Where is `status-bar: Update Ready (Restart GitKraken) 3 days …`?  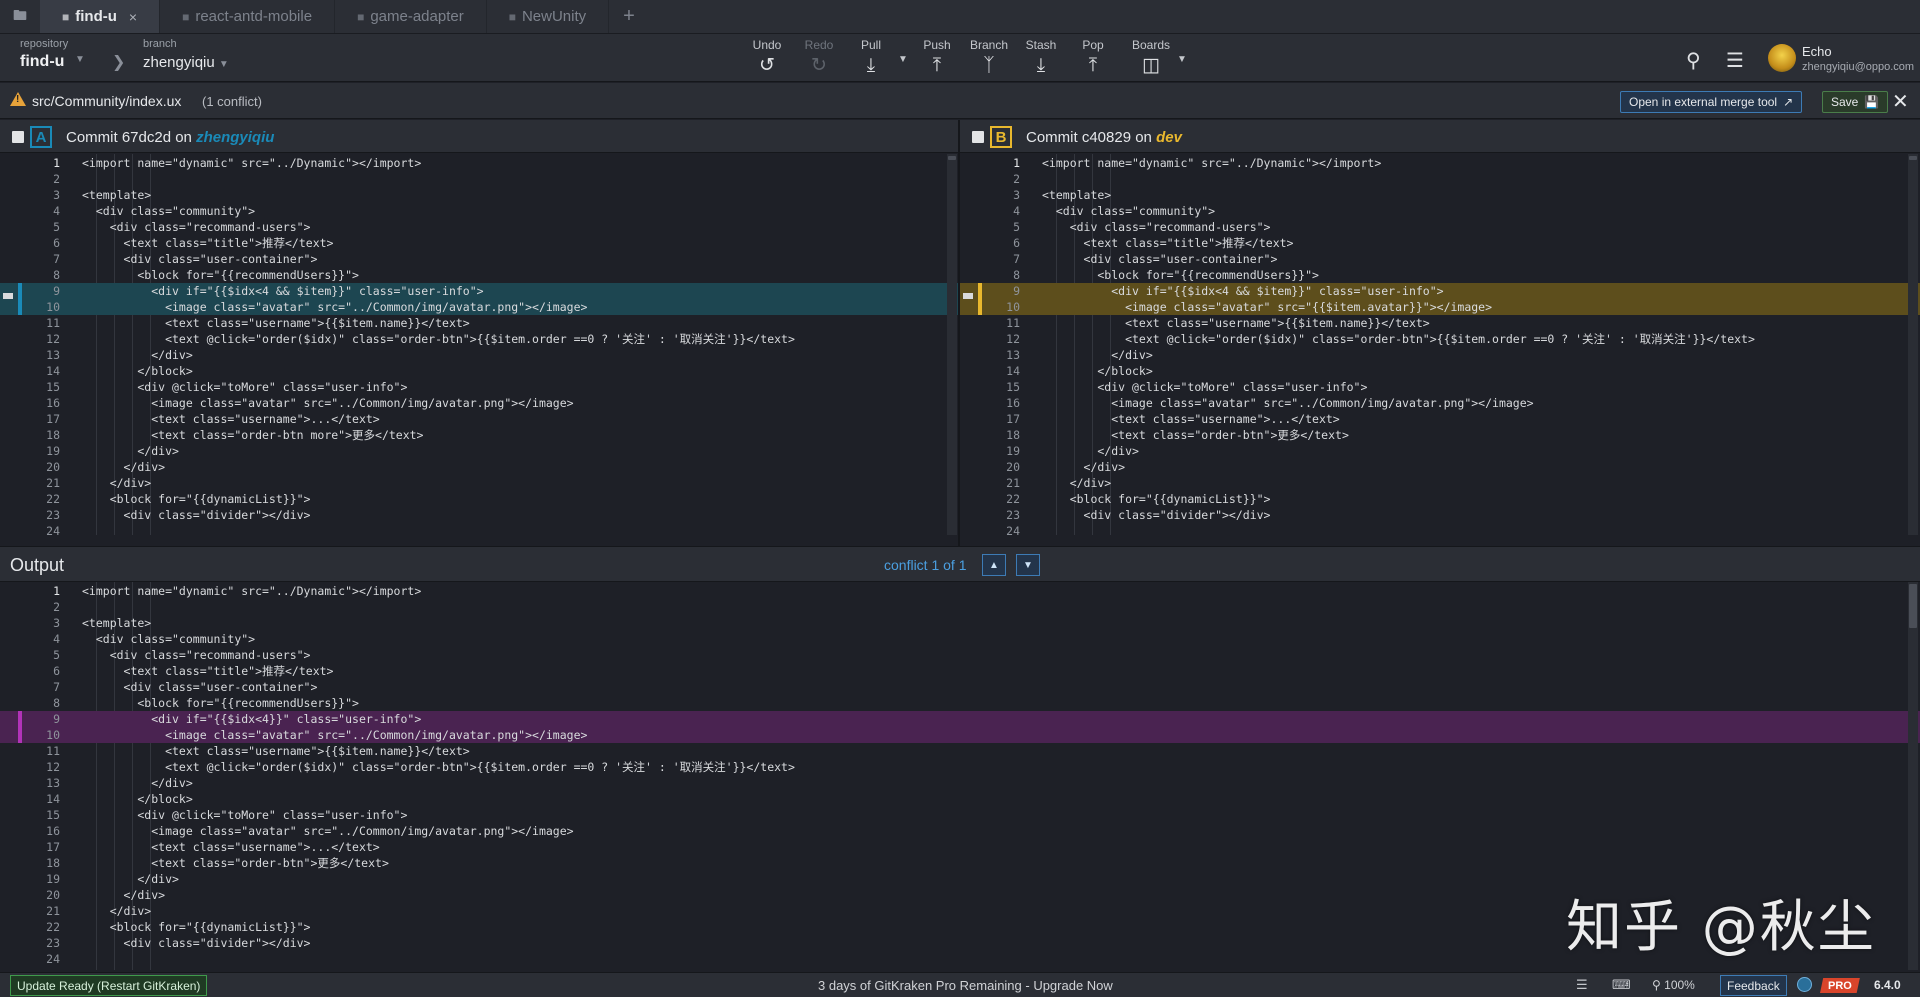
status-bar: Update Ready (Restart GitKraken) 3 days … is located at coordinates (960, 984).